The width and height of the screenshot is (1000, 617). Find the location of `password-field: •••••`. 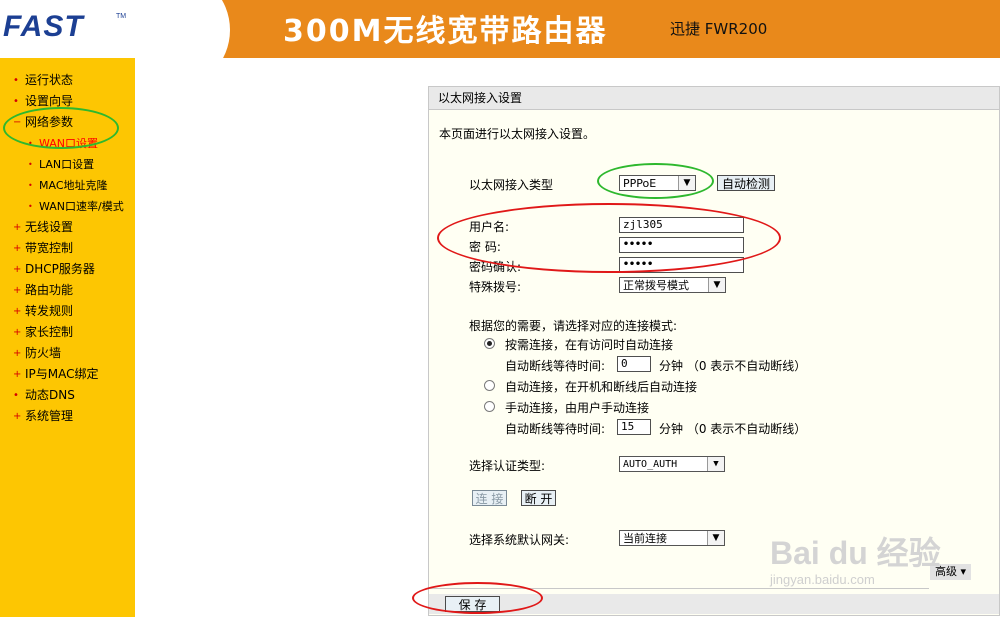

password-field: ••••• is located at coordinates (681, 245).